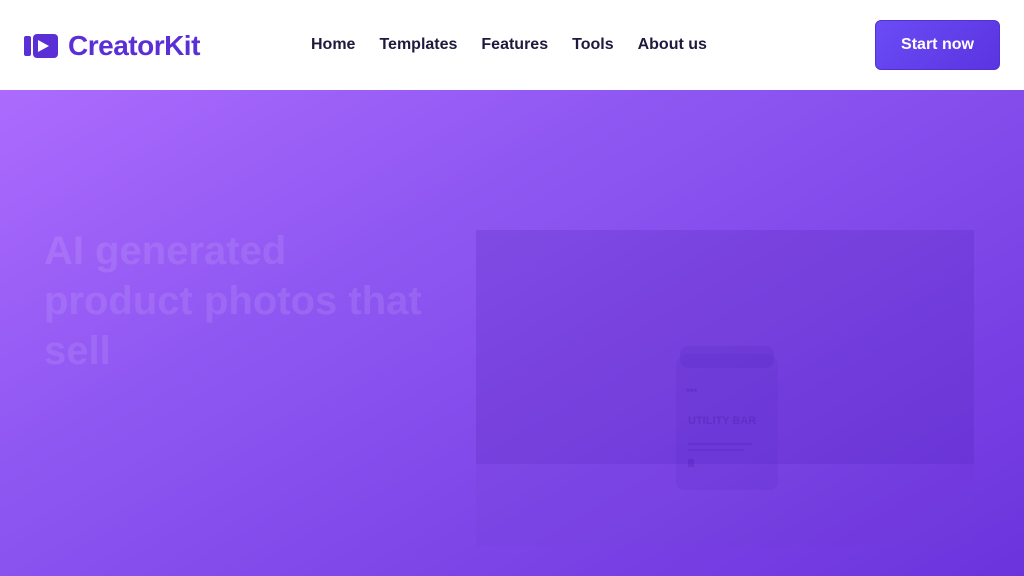  I want to click on nav-link-tools: Tools, so click(592, 45).